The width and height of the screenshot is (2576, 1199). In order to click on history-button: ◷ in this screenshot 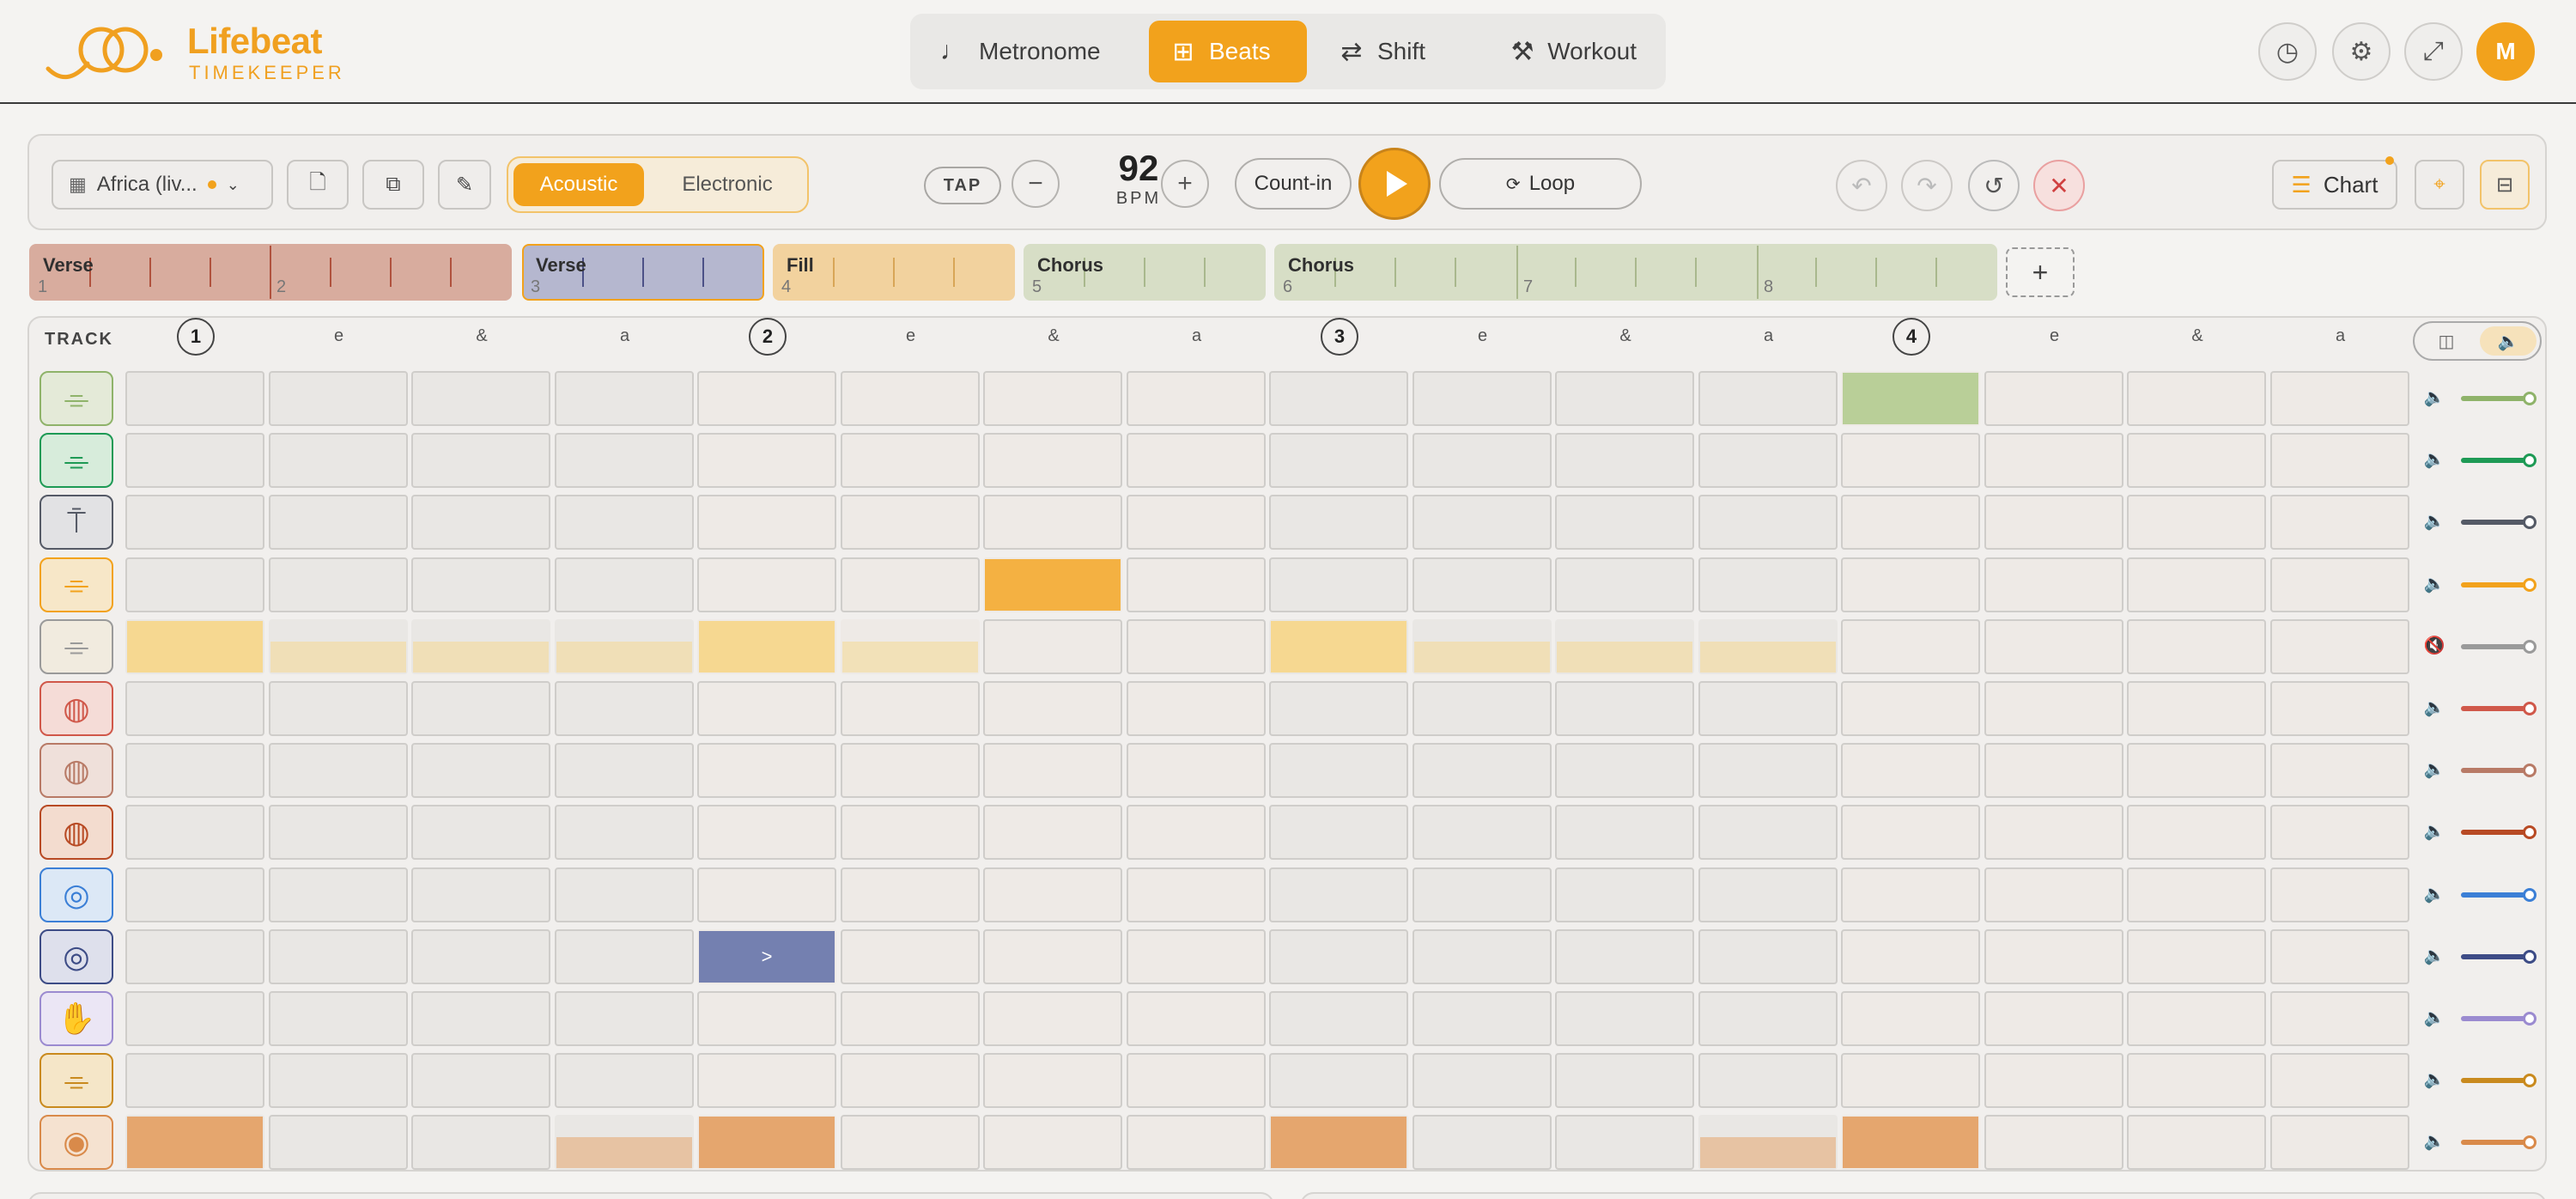, I will do `click(2287, 51)`.